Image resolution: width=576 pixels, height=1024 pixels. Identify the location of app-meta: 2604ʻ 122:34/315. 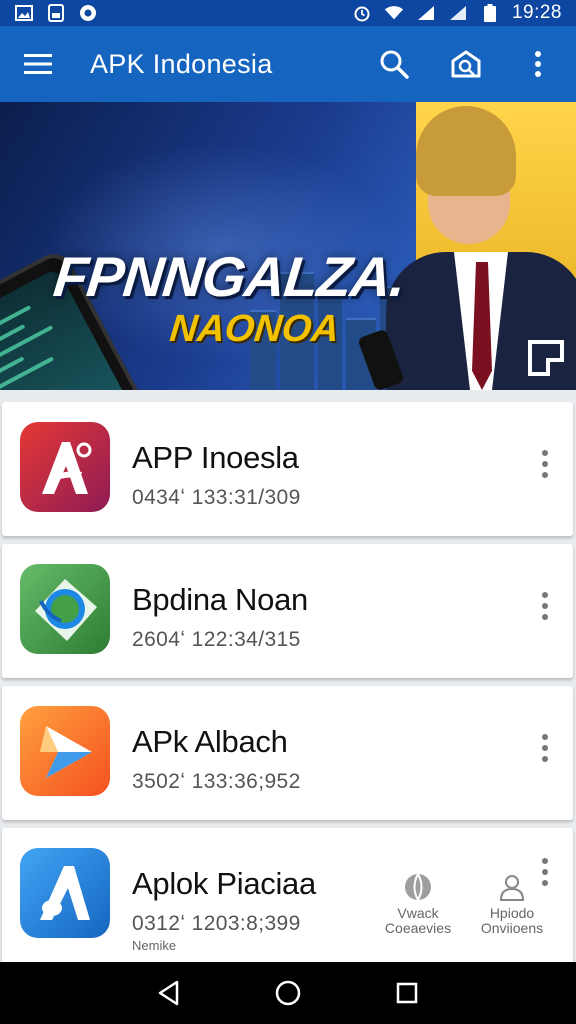
(216, 639).